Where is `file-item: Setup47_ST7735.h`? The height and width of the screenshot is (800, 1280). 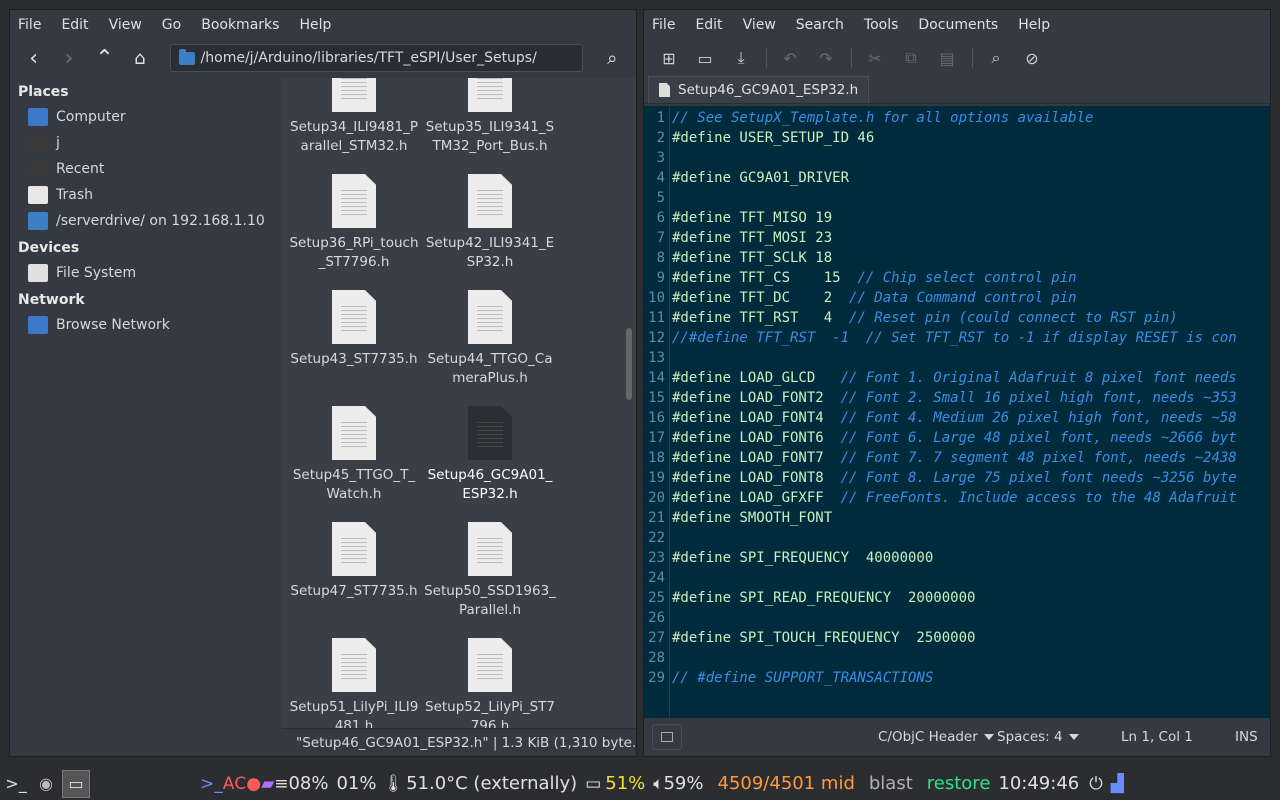 file-item: Setup47_ST7735.h is located at coordinates (354, 566).